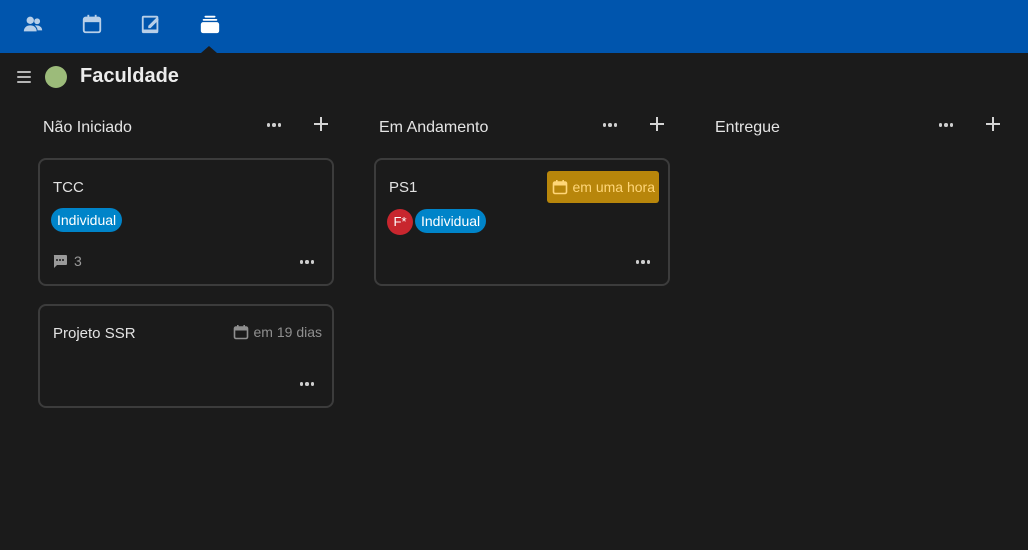 Image resolution: width=1028 pixels, height=550 pixels. Describe the element at coordinates (186, 128) in the screenshot. I see `stack-header: Não Iniciado` at that location.